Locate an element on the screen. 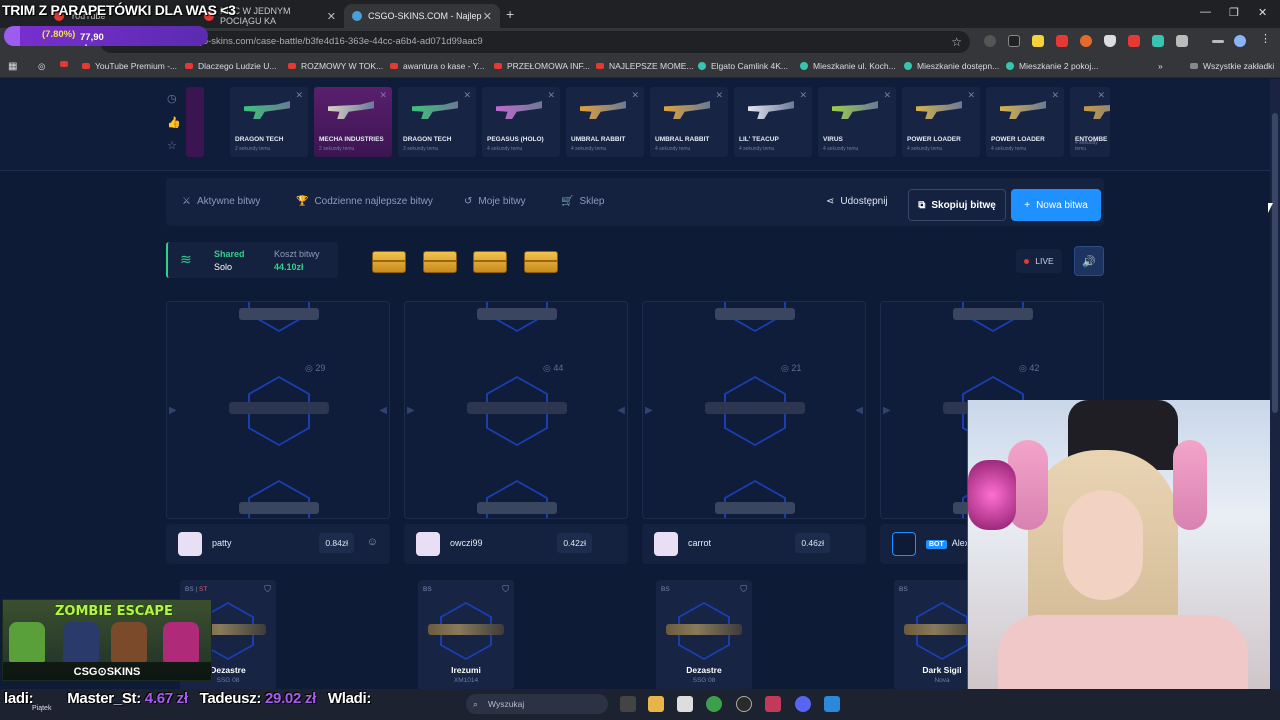 The image size is (1280, 720). scrollbar-thumb is located at coordinates (1275, 263).